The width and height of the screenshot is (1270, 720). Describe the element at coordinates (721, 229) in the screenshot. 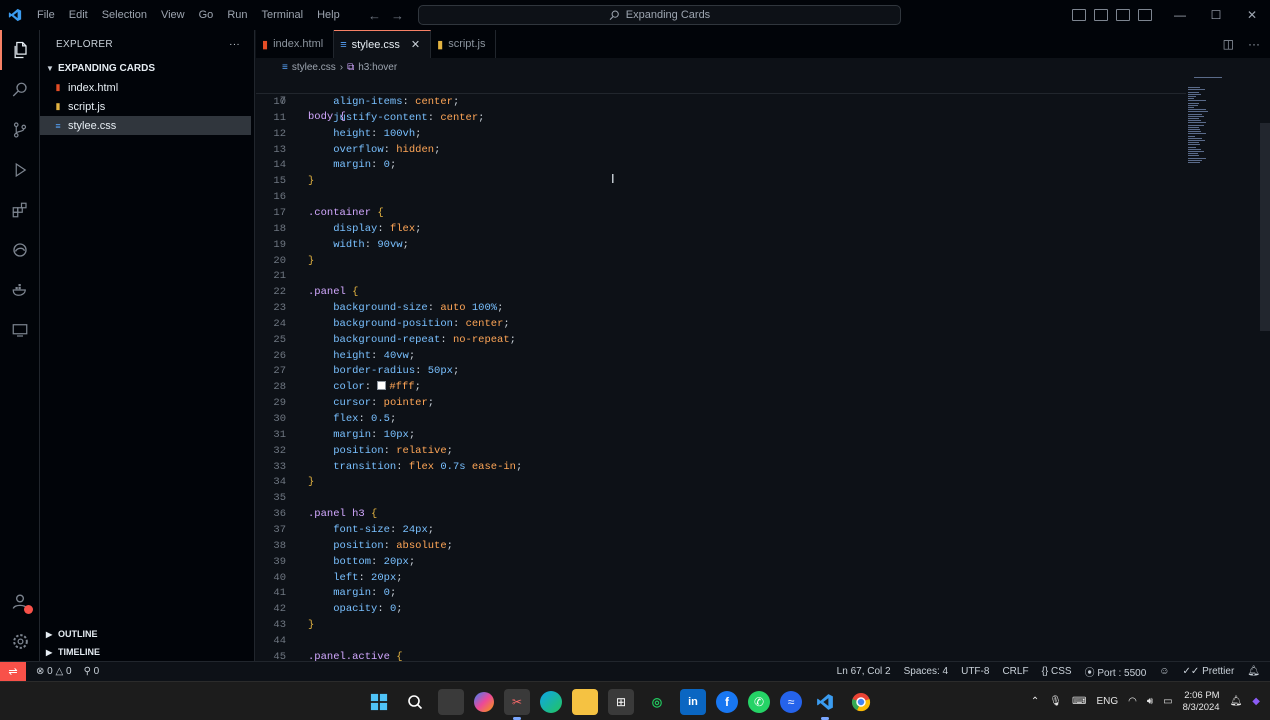

I see `code-line: 18 display: flex;` at that location.